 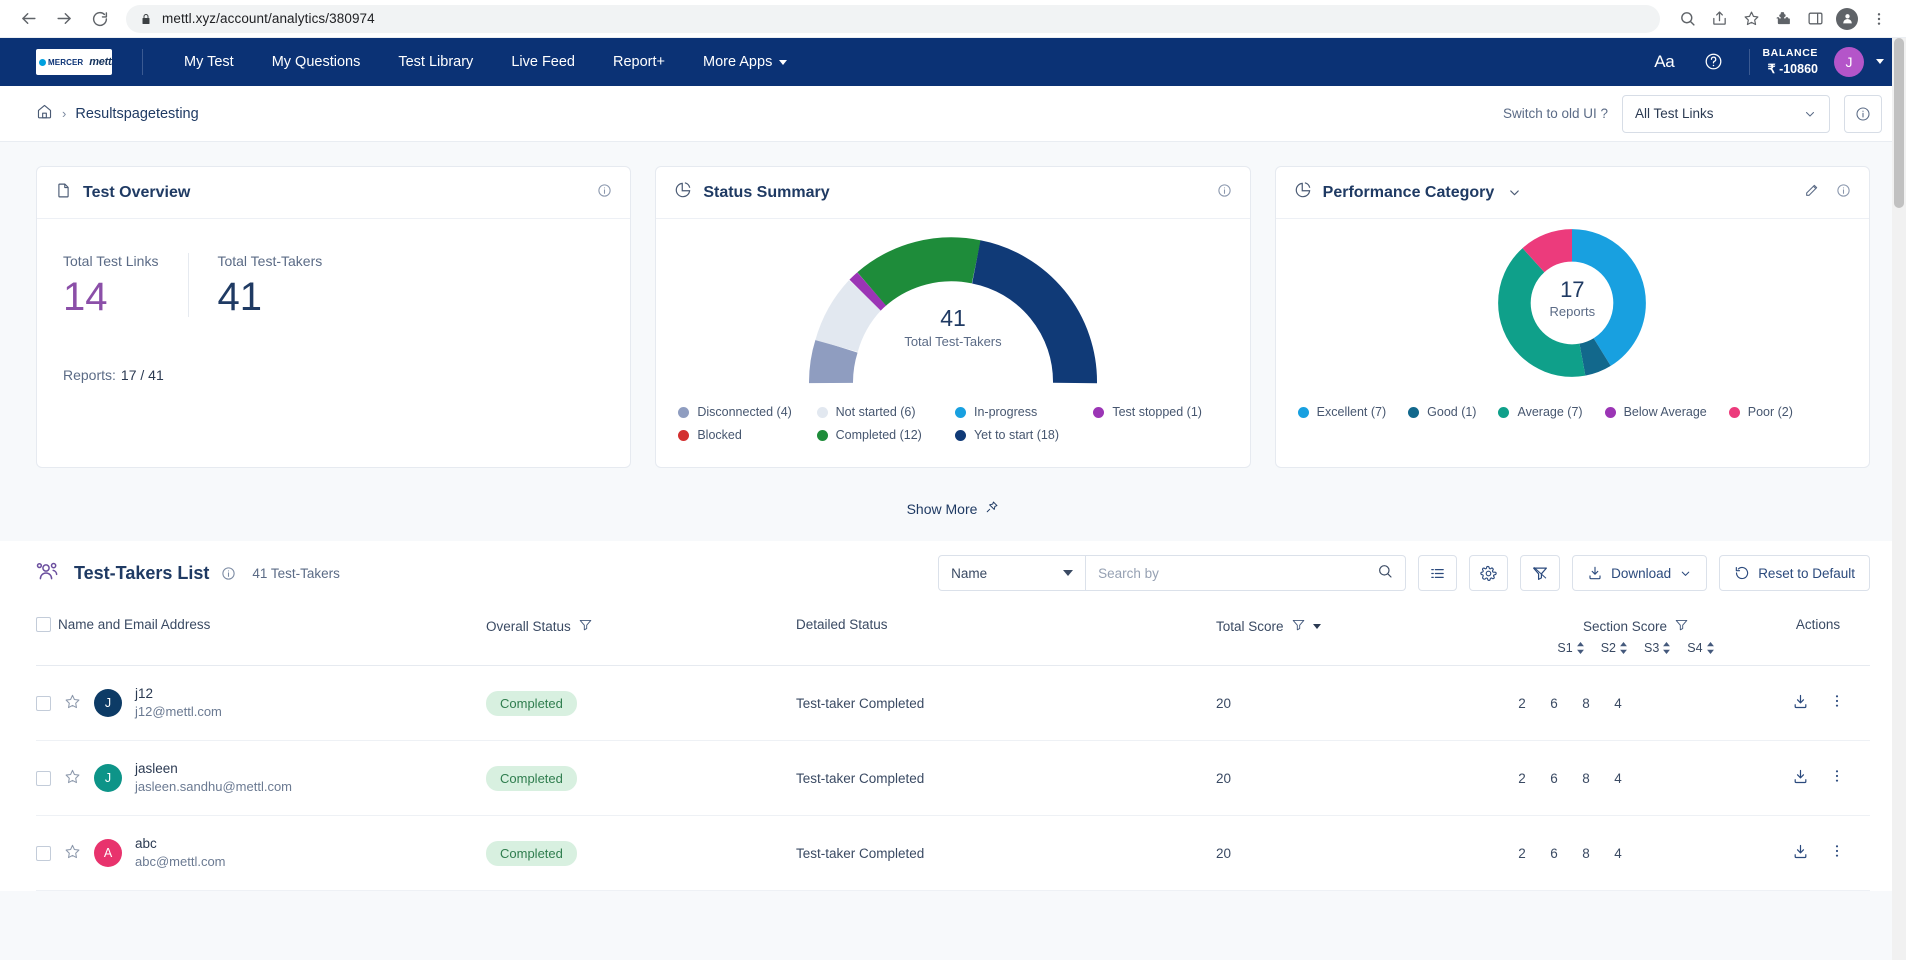 I want to click on show-more-button: Show More, so click(x=953, y=508).